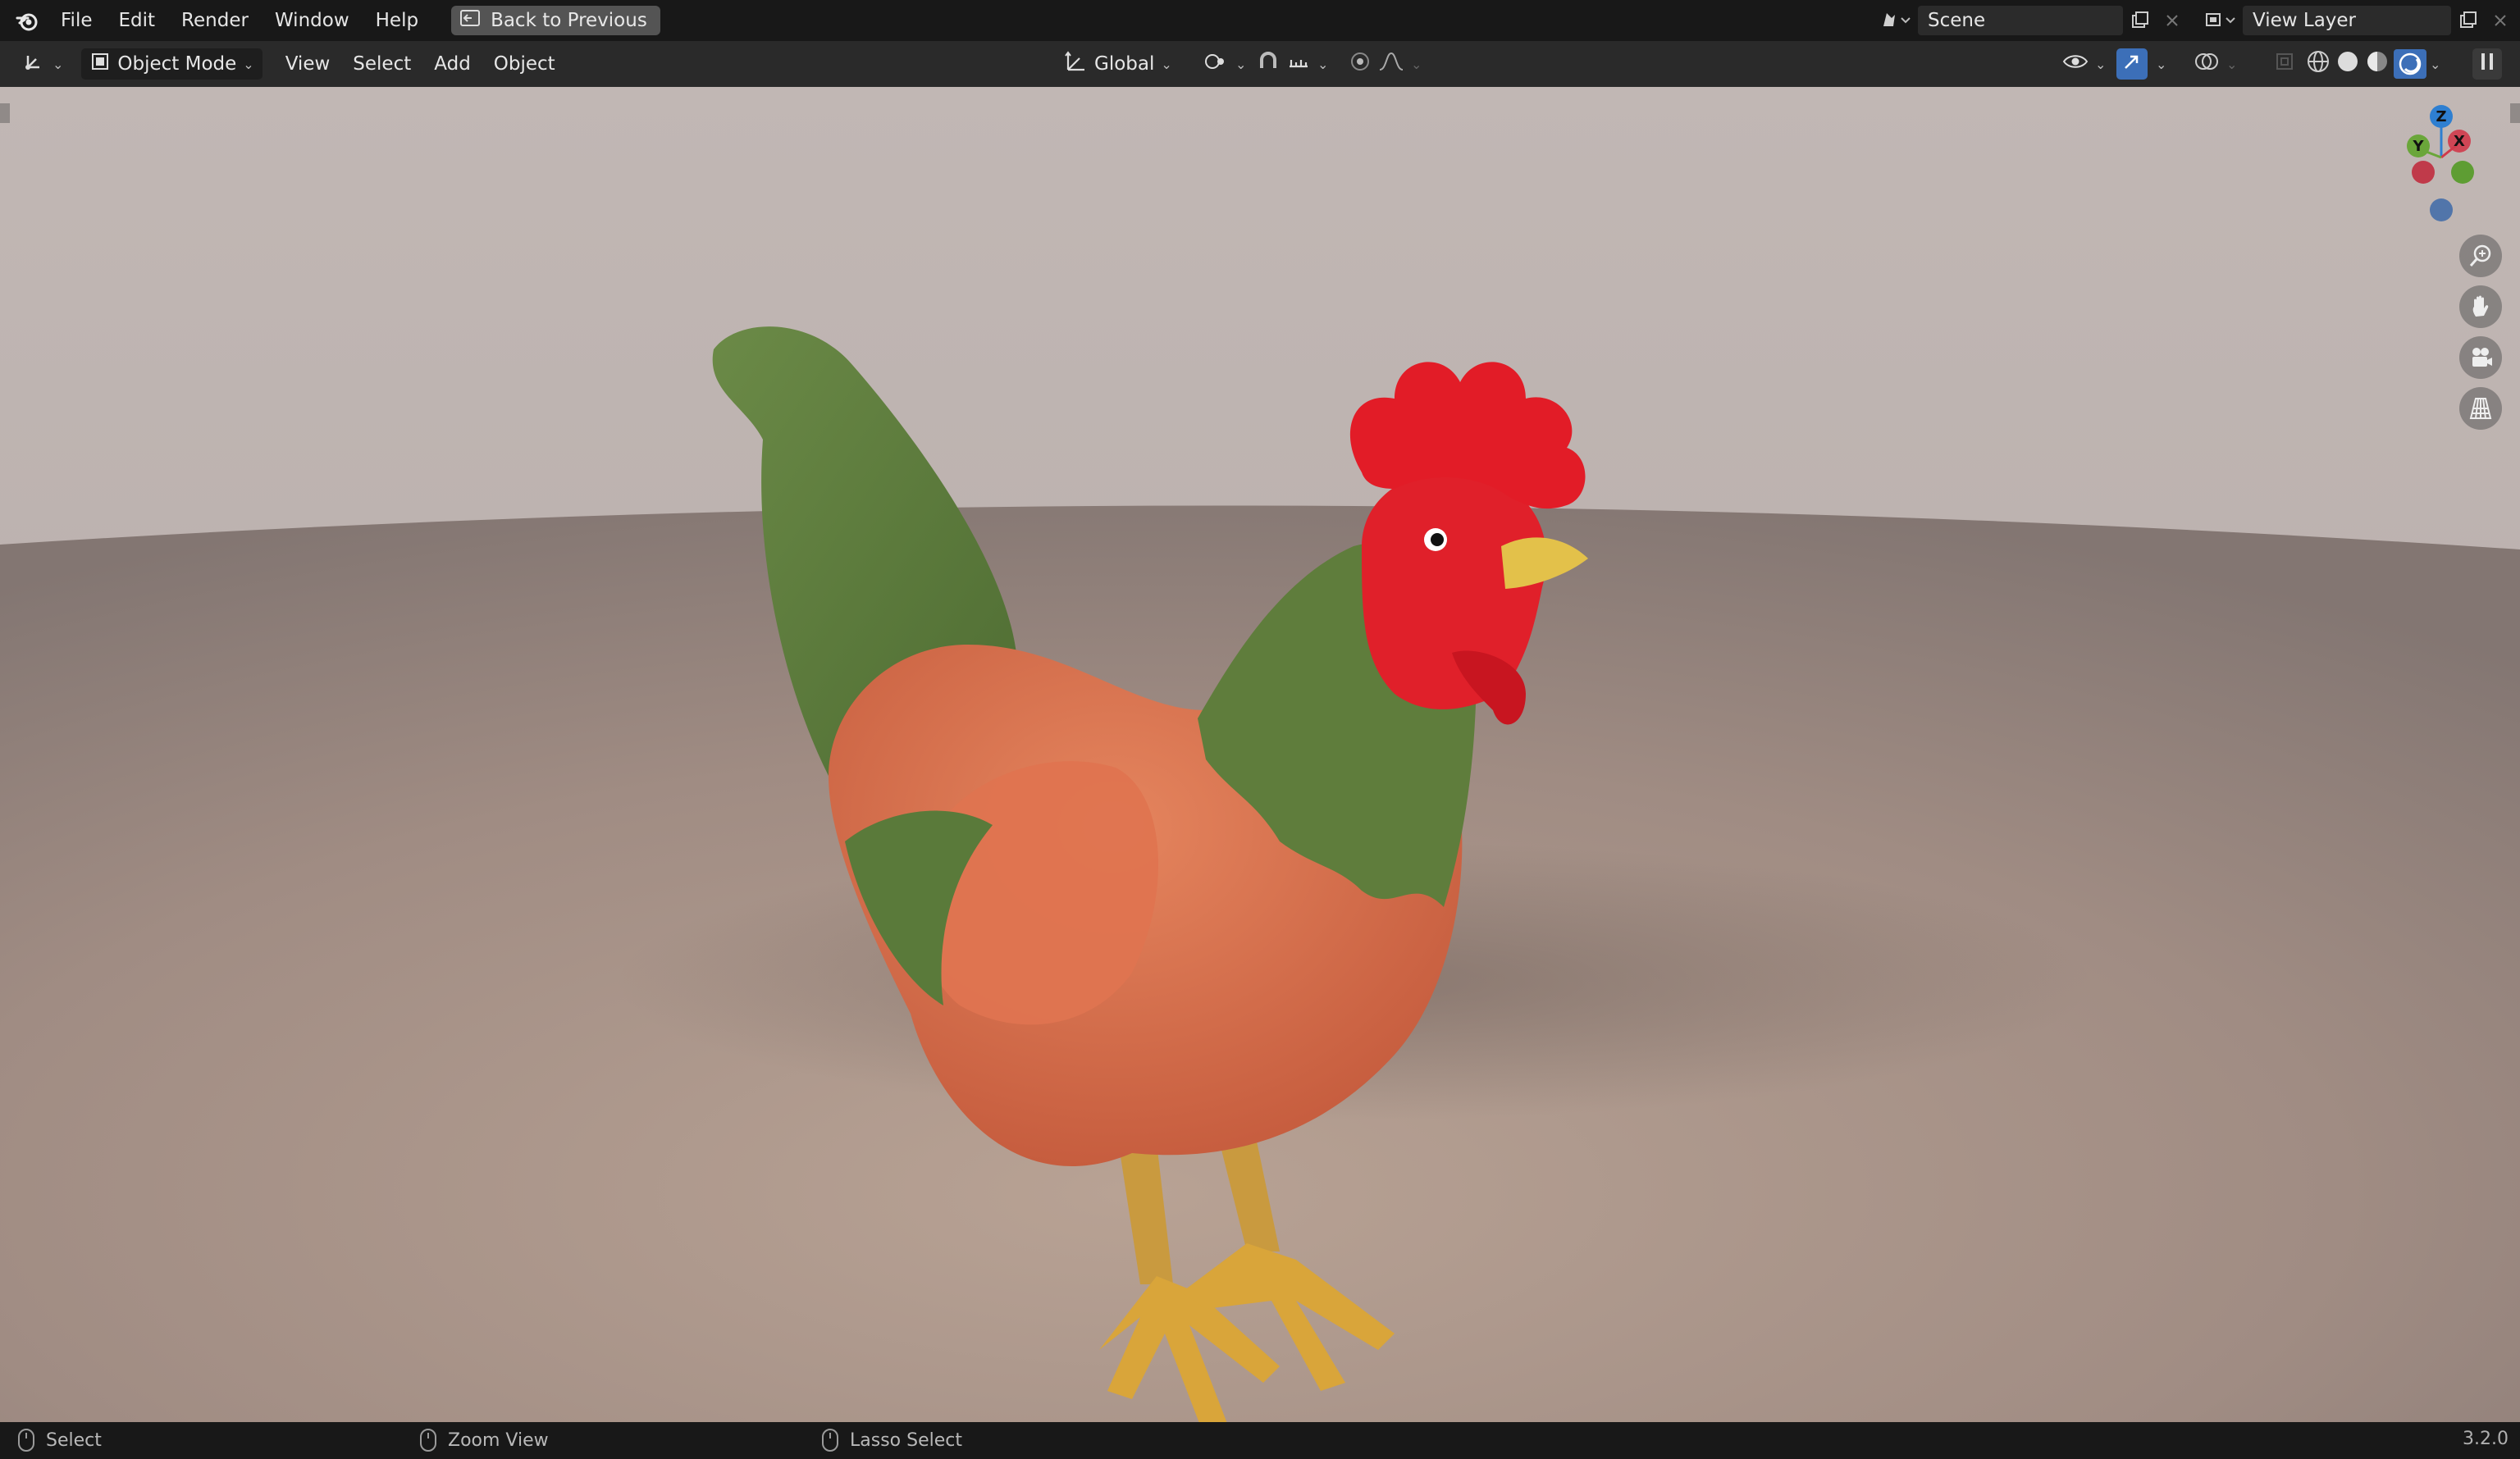  What do you see at coordinates (215, 20) in the screenshot?
I see `menu-render: Render` at bounding box center [215, 20].